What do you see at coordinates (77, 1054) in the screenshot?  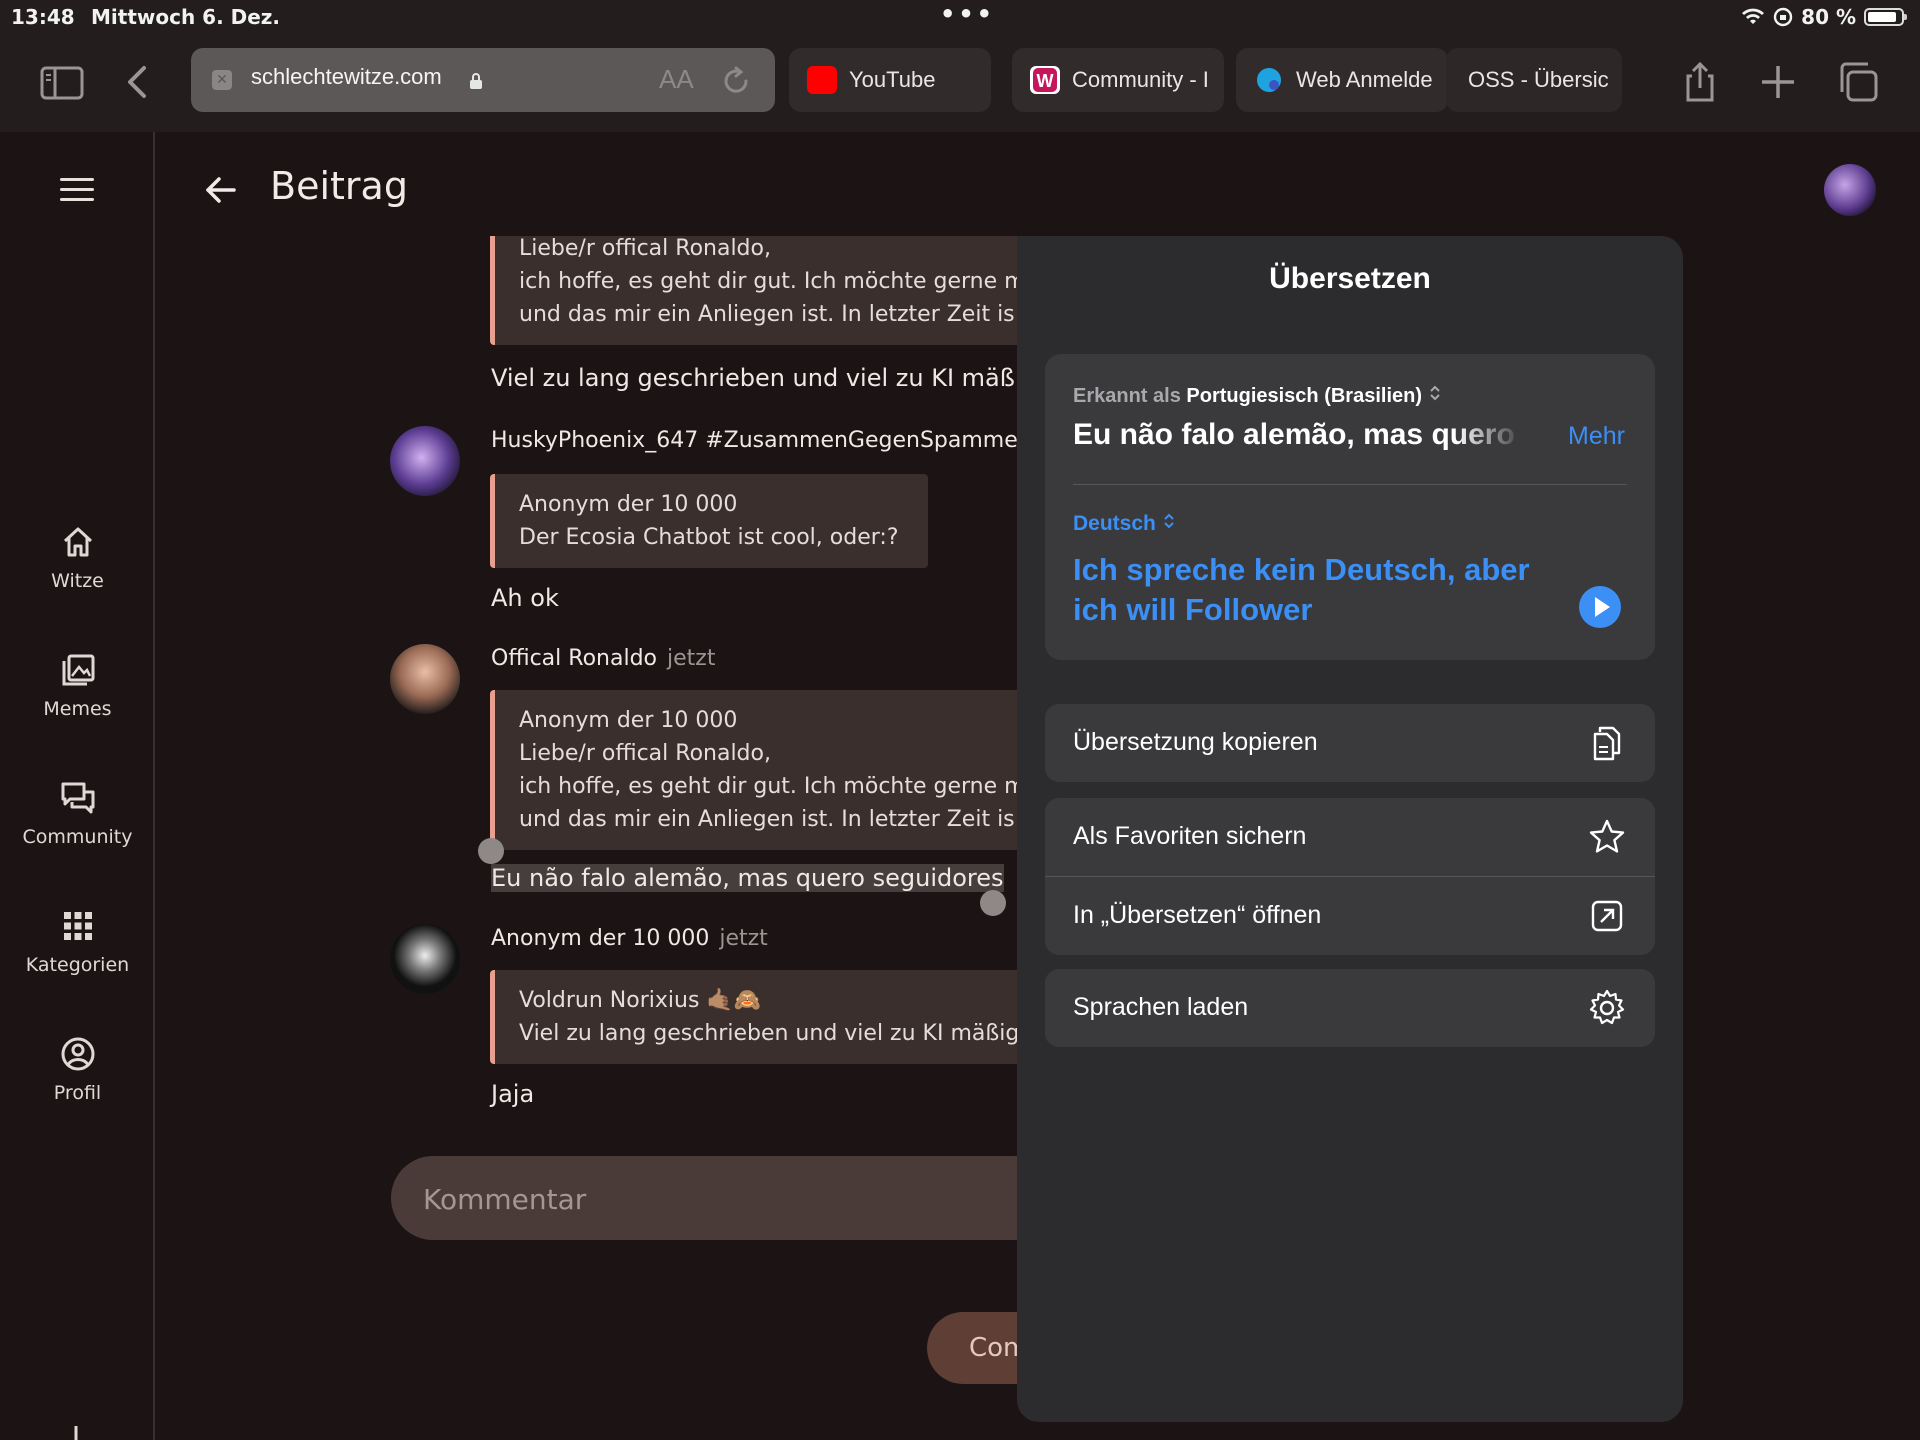 I see `user-circle-icon` at bounding box center [77, 1054].